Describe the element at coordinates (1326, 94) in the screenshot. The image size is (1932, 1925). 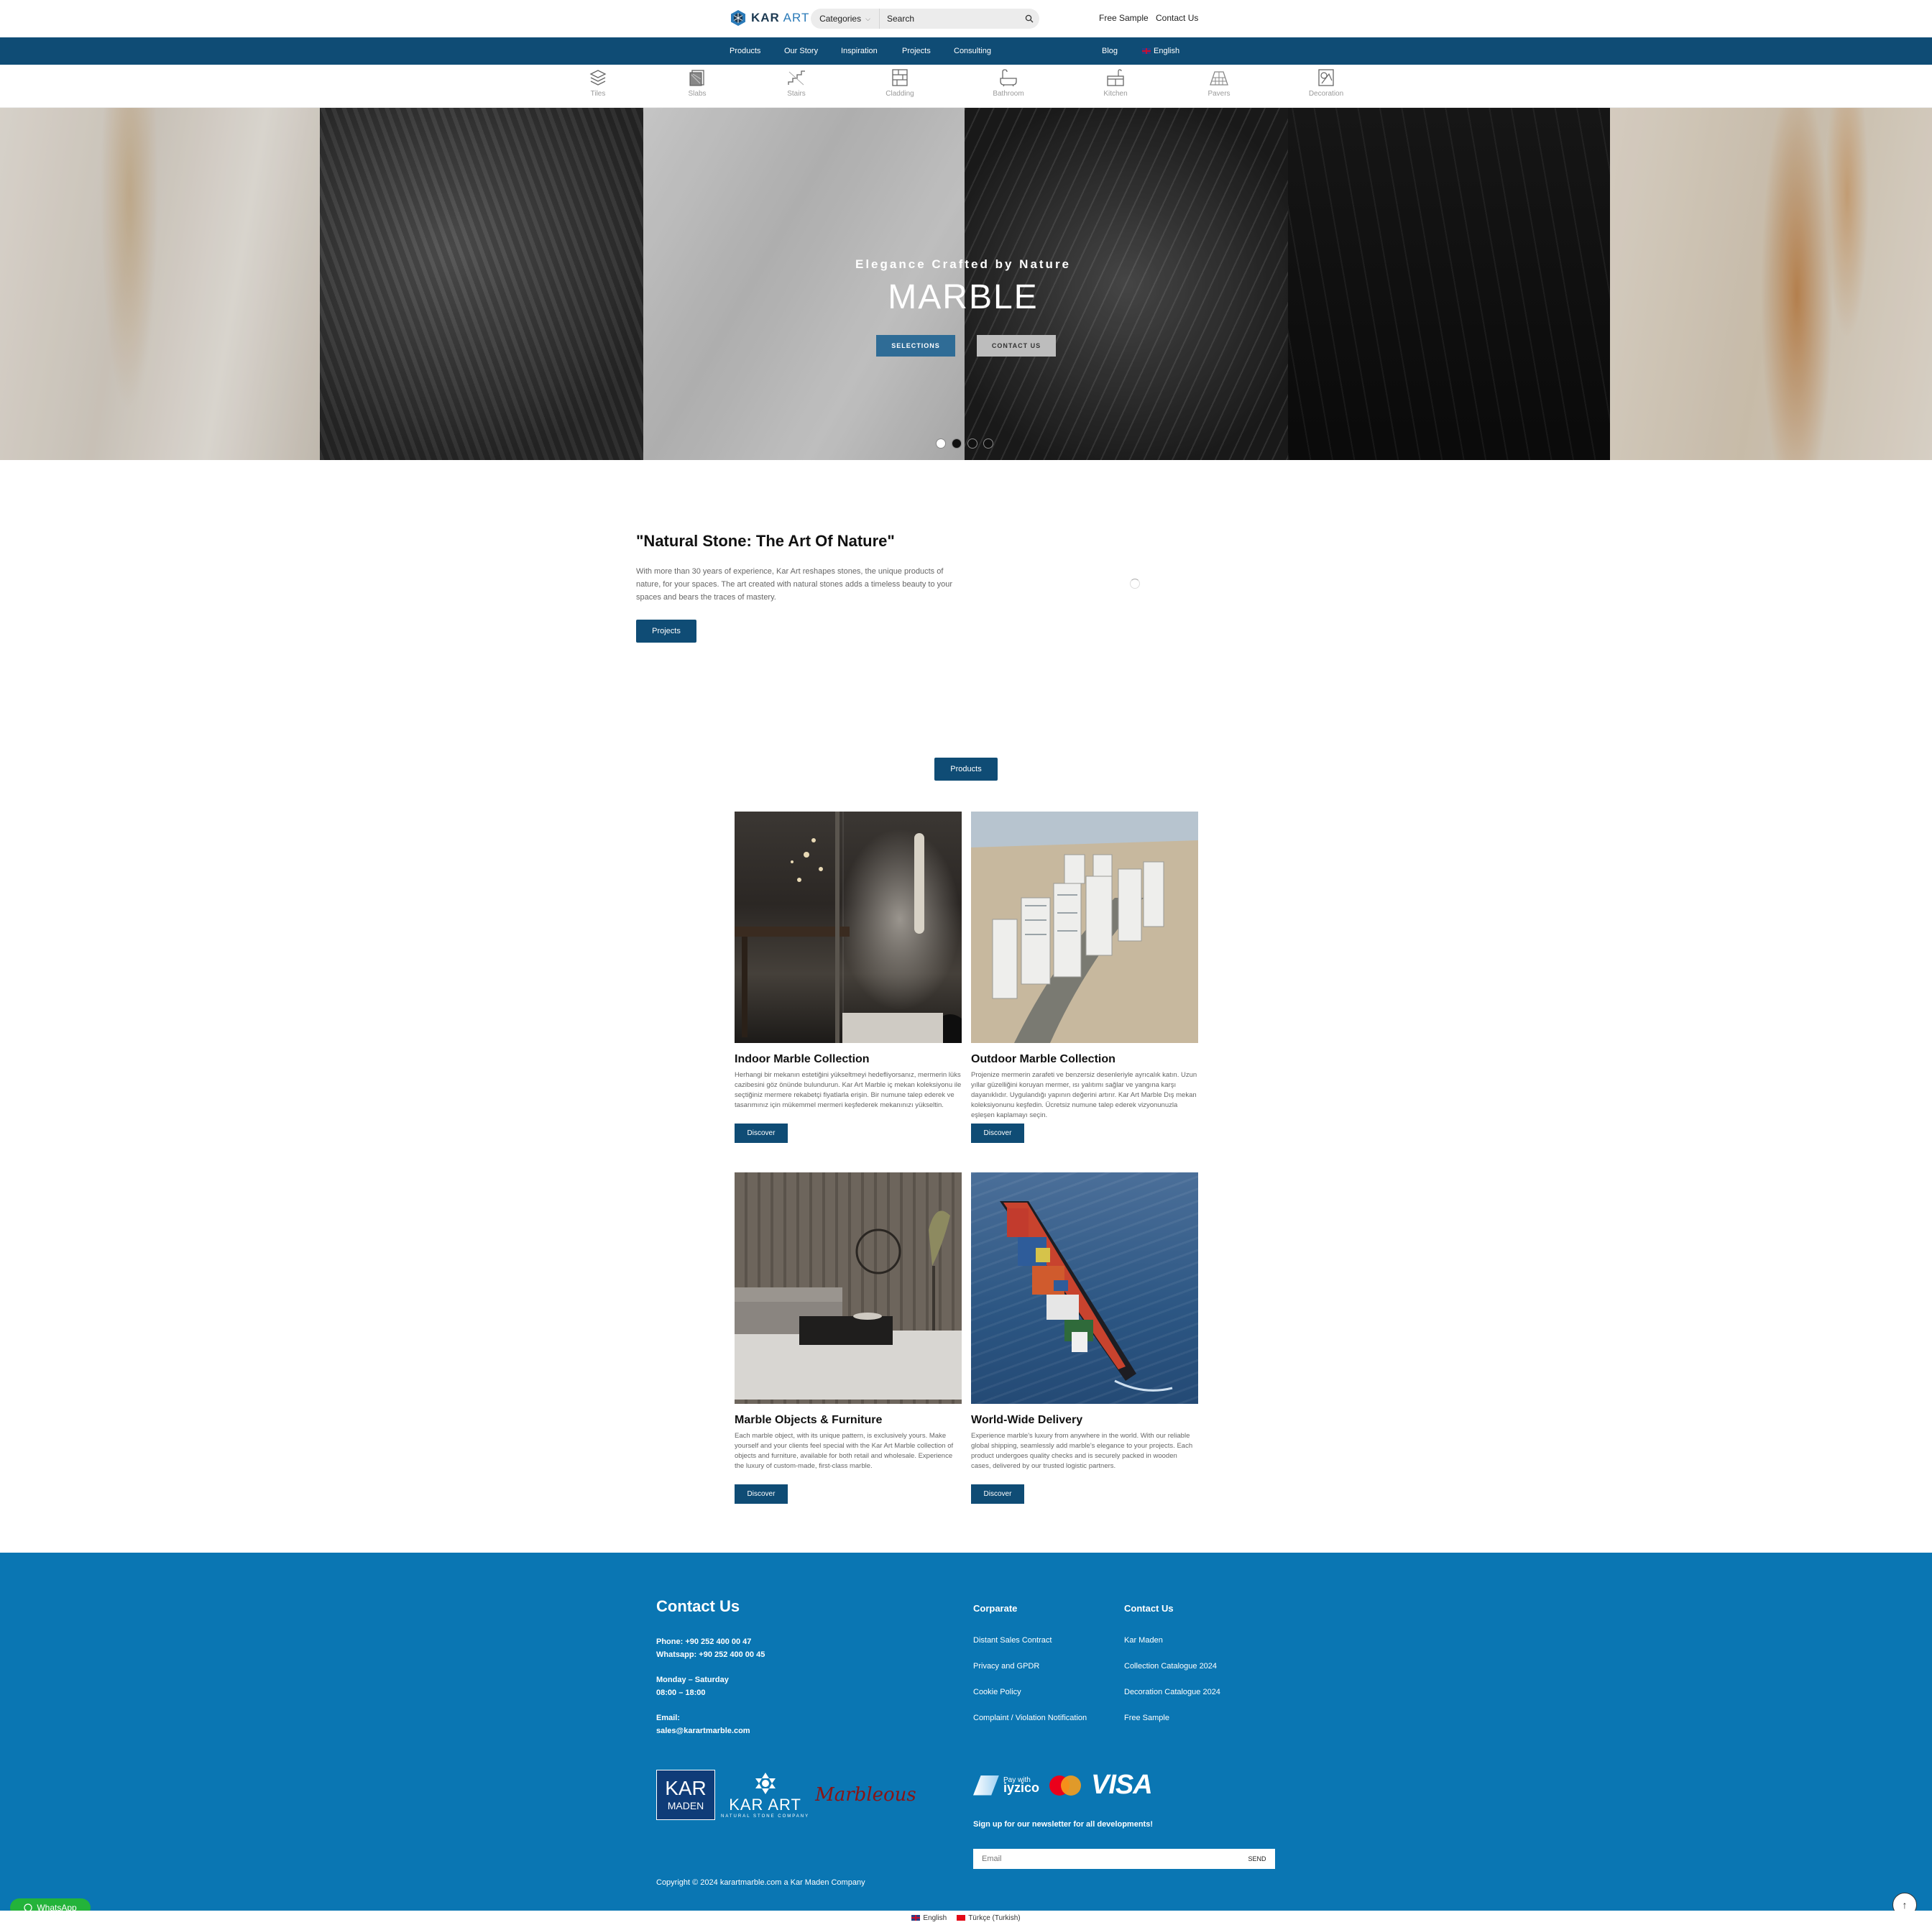
I see `category-label: Decoration` at that location.